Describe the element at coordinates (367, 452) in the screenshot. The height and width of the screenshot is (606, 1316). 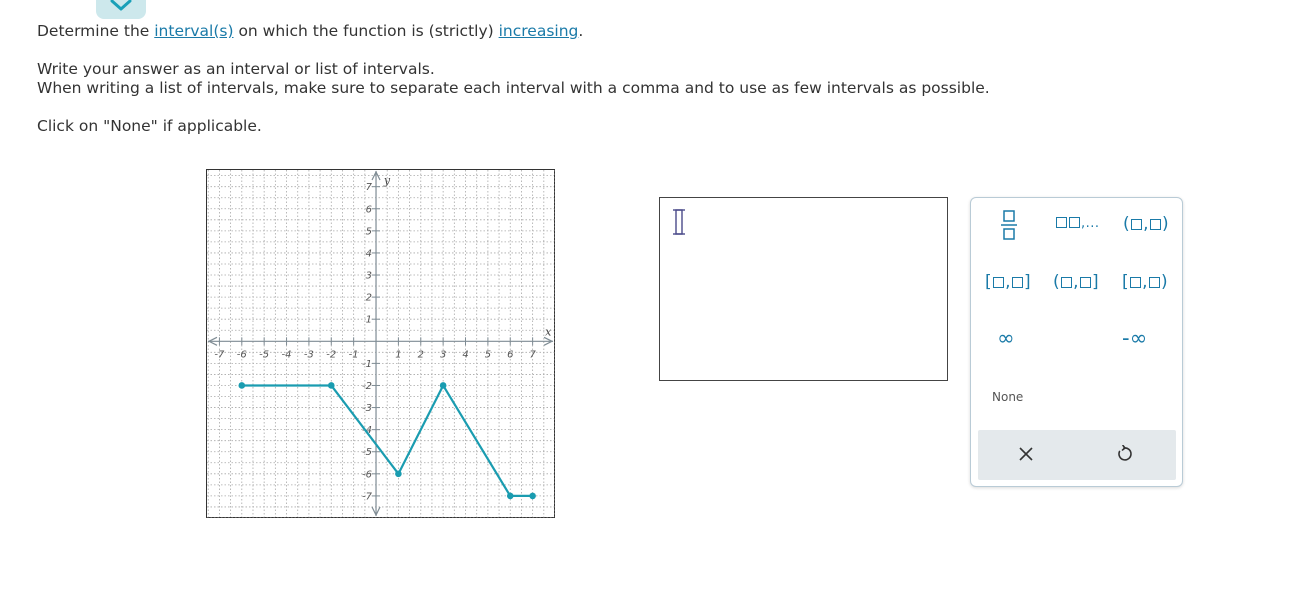
I see `y-tick-label: -5` at that location.